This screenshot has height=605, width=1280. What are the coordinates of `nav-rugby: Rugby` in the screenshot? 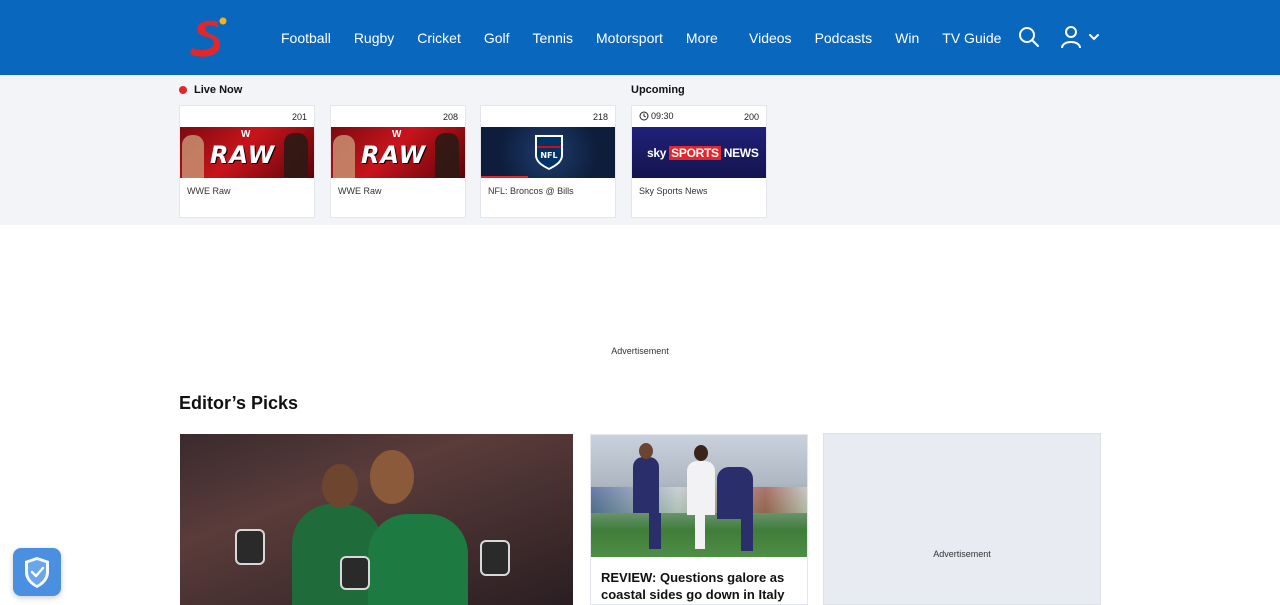 It's located at (374, 38).